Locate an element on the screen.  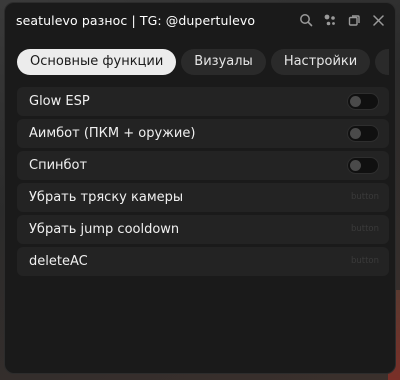
feature-row-glow-esp: Glow ESP is located at coordinates (203, 101).